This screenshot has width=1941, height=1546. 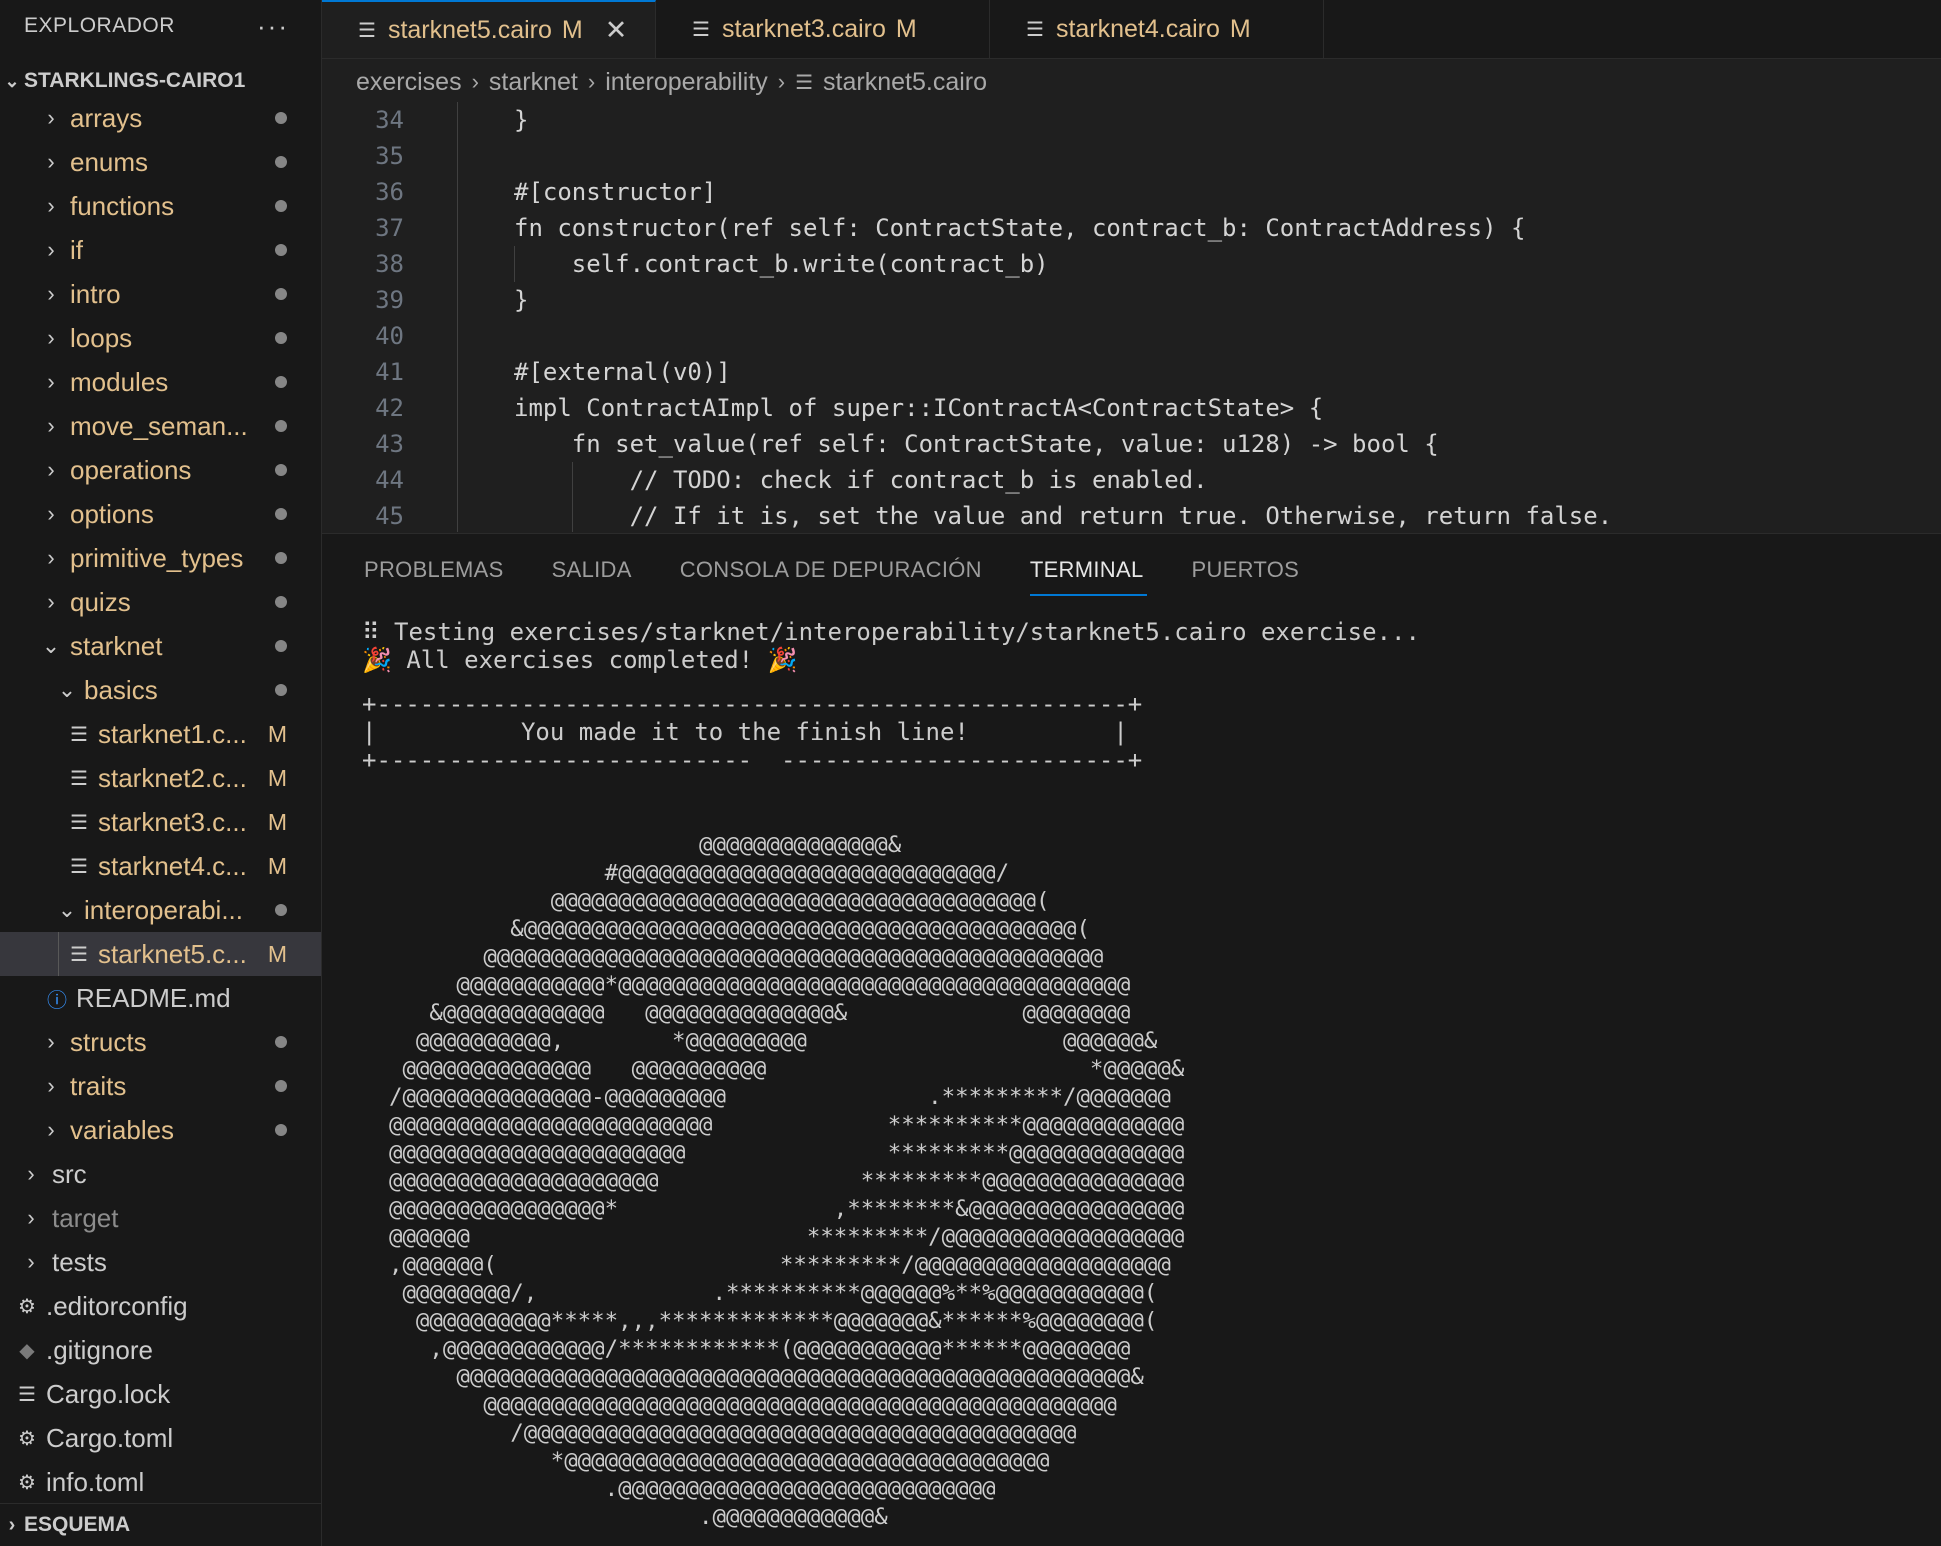 What do you see at coordinates (273, 26) in the screenshot?
I see `more-actions-icon: ···` at bounding box center [273, 26].